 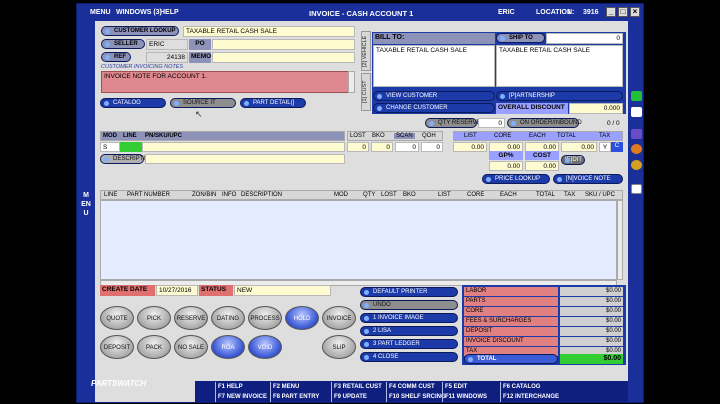 What do you see at coordinates (283, 57) in the screenshot?
I see `memo-field` at bounding box center [283, 57].